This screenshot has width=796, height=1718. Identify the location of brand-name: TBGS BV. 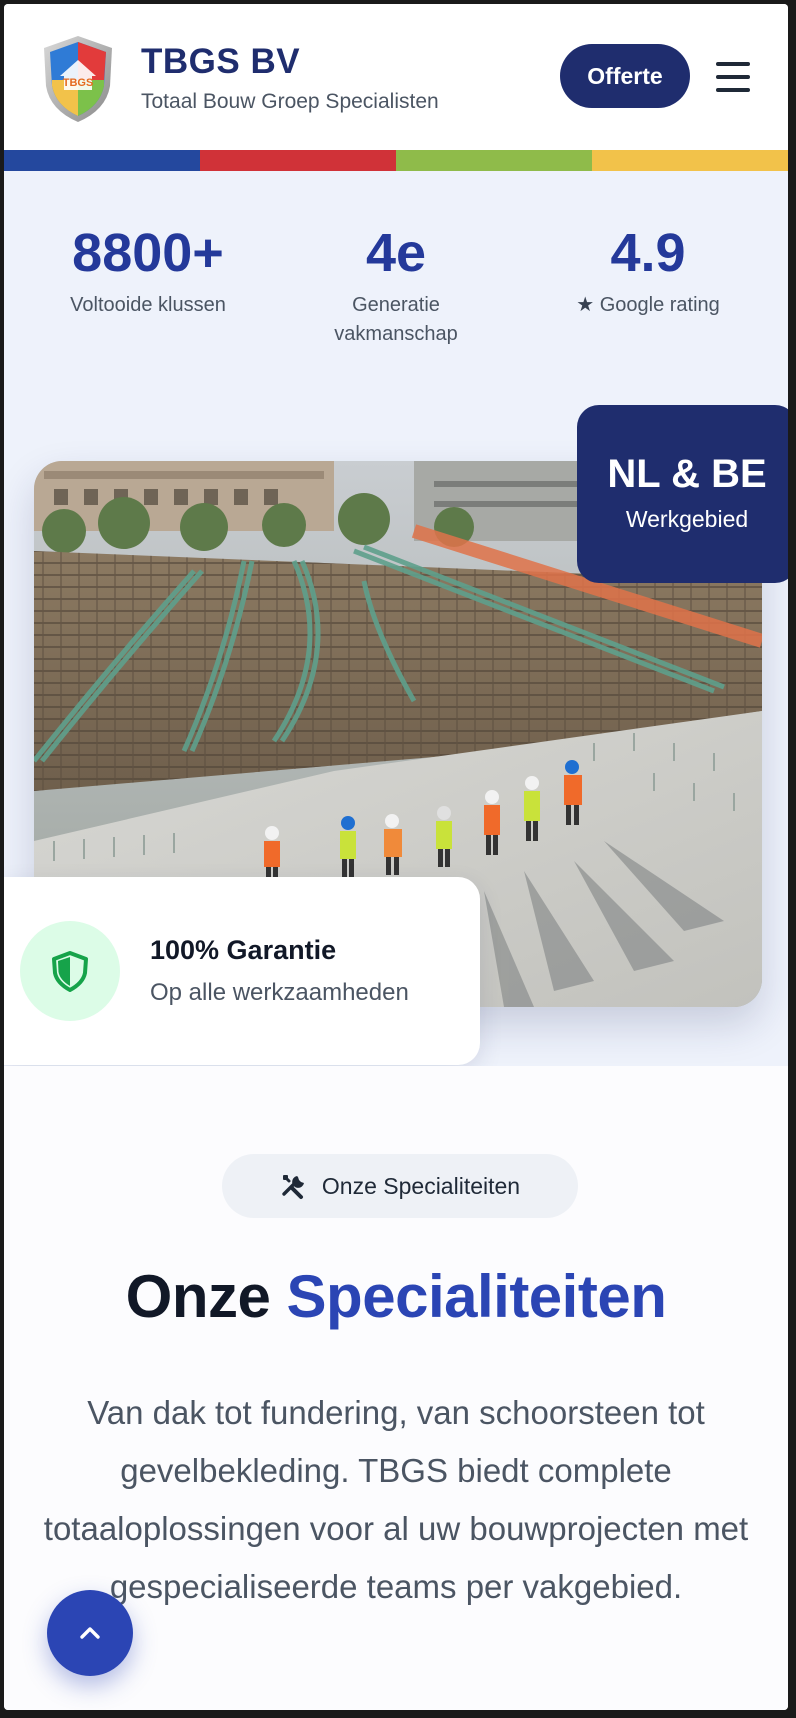
(221, 61).